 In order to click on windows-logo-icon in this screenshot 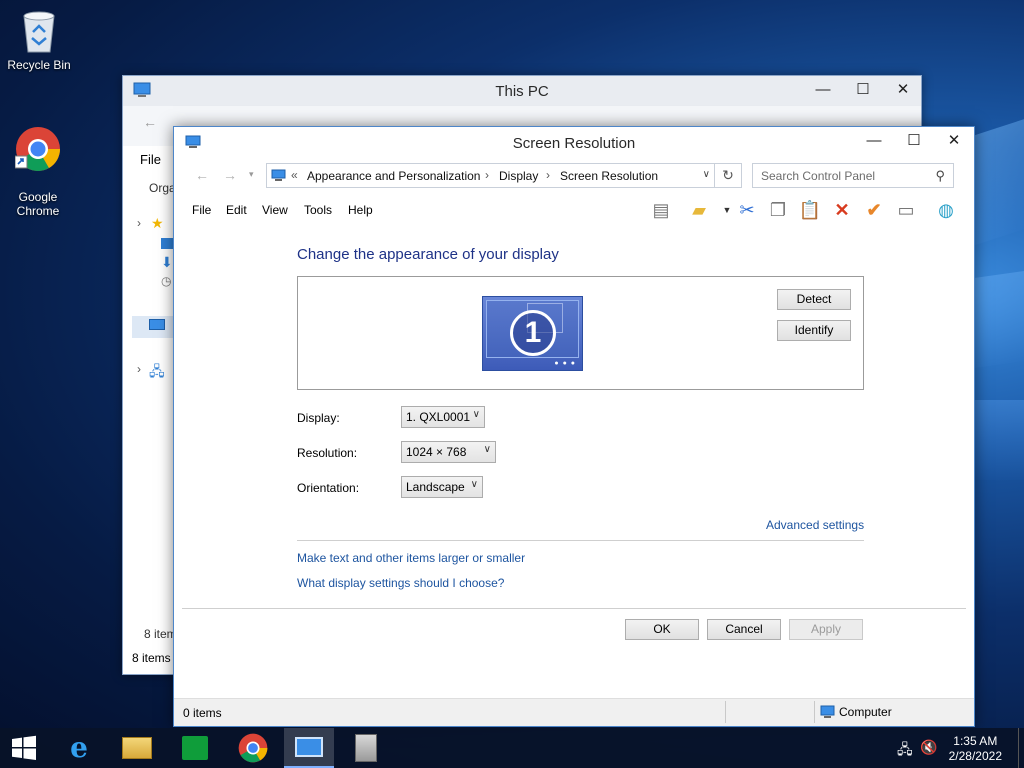, I will do `click(24, 747)`.